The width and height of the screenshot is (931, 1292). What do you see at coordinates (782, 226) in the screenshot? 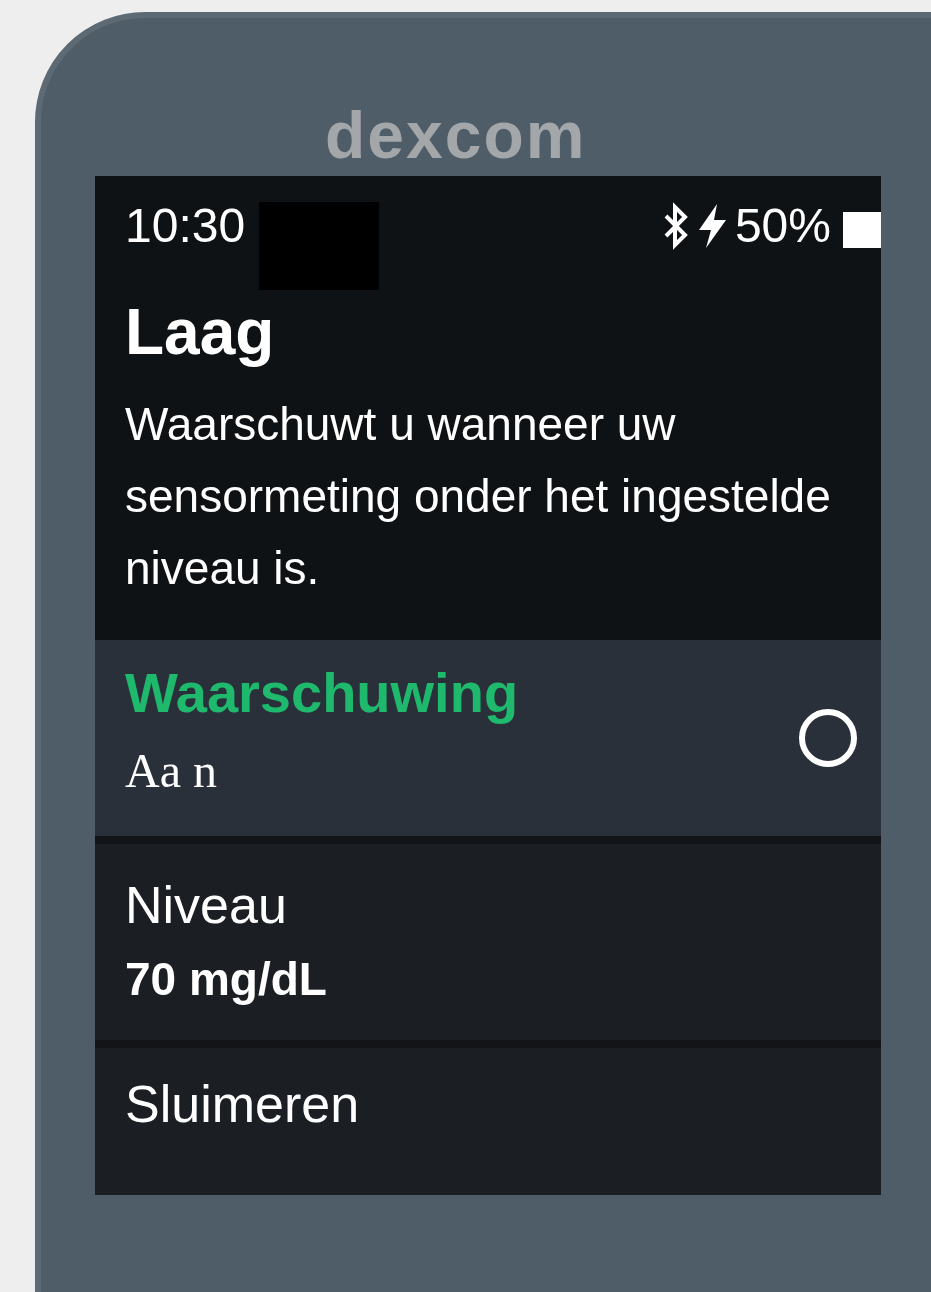
I see `battery-percentage: 50%` at bounding box center [782, 226].